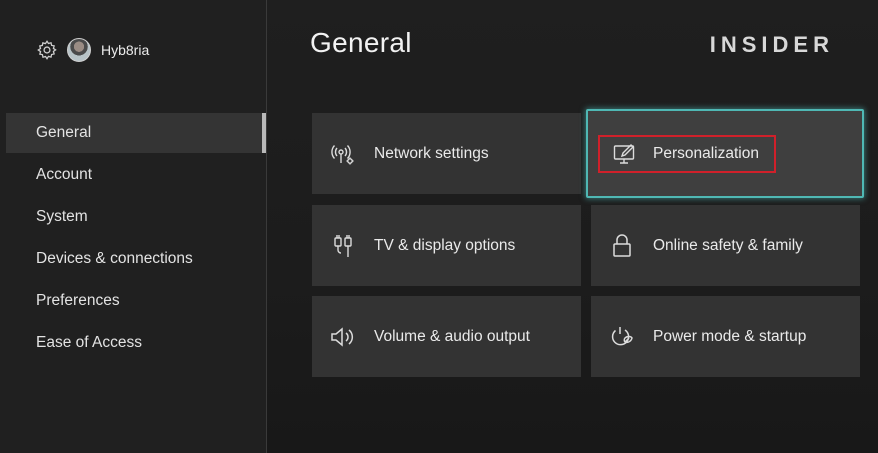 Image resolution: width=878 pixels, height=453 pixels. I want to click on power-icon, so click(622, 337).